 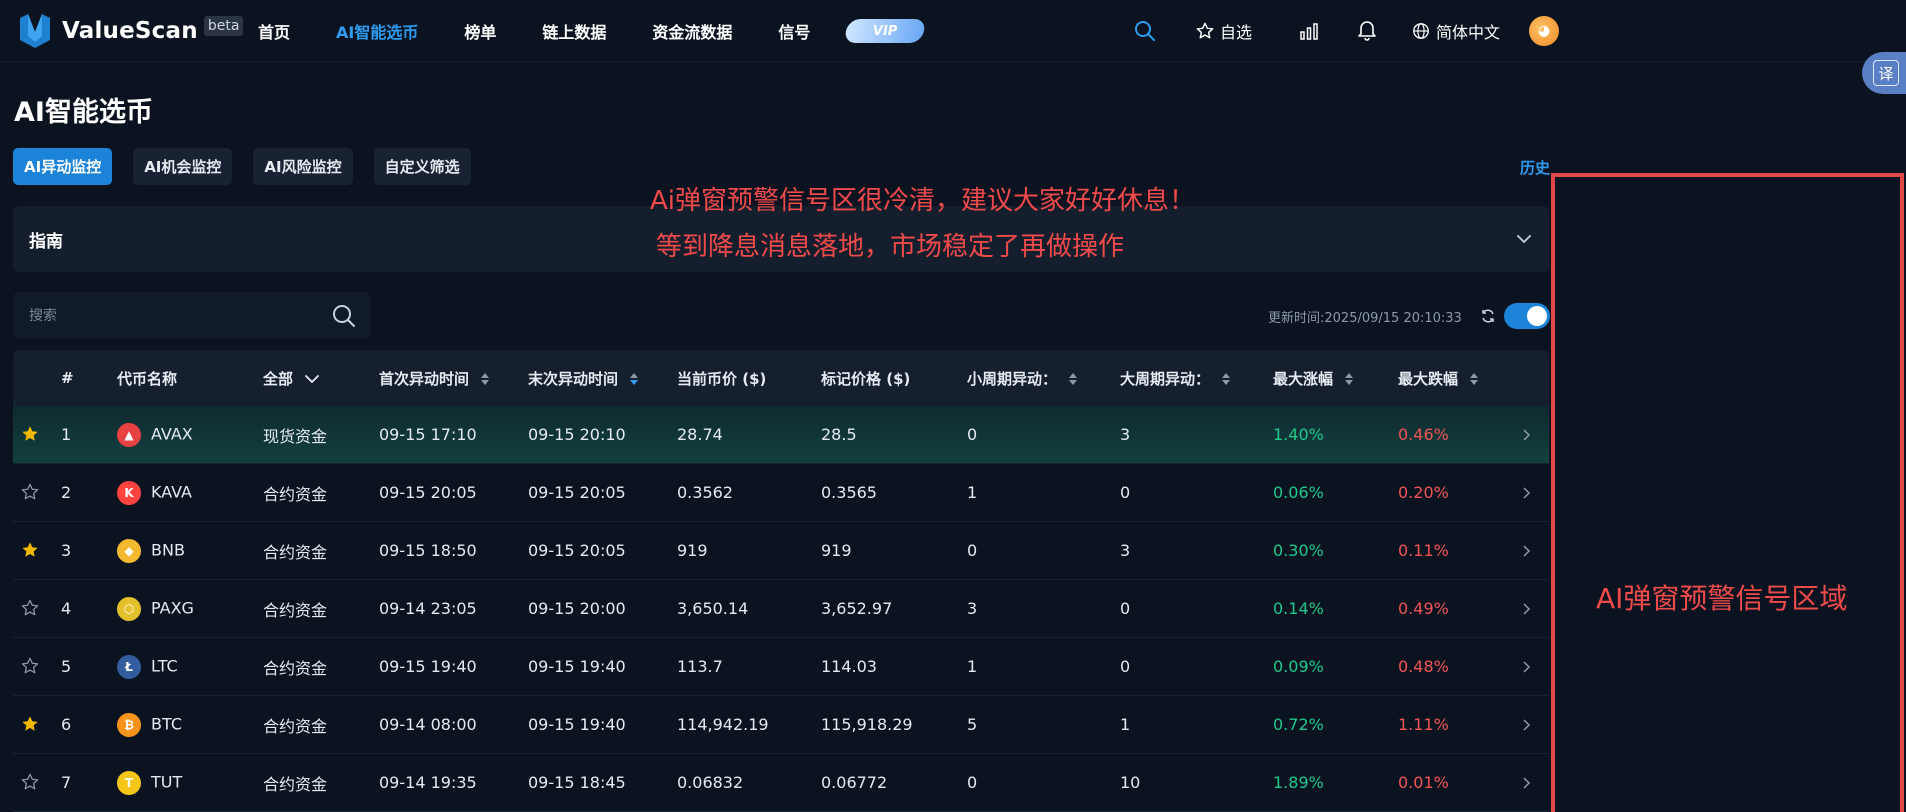 I want to click on cell-index: 4, so click(x=66, y=608).